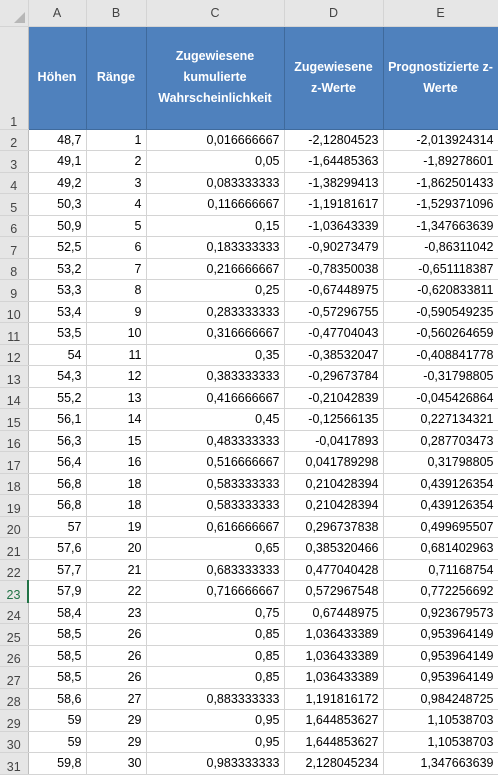 This screenshot has width=498, height=775. I want to click on row-number: 4, so click(14, 183).